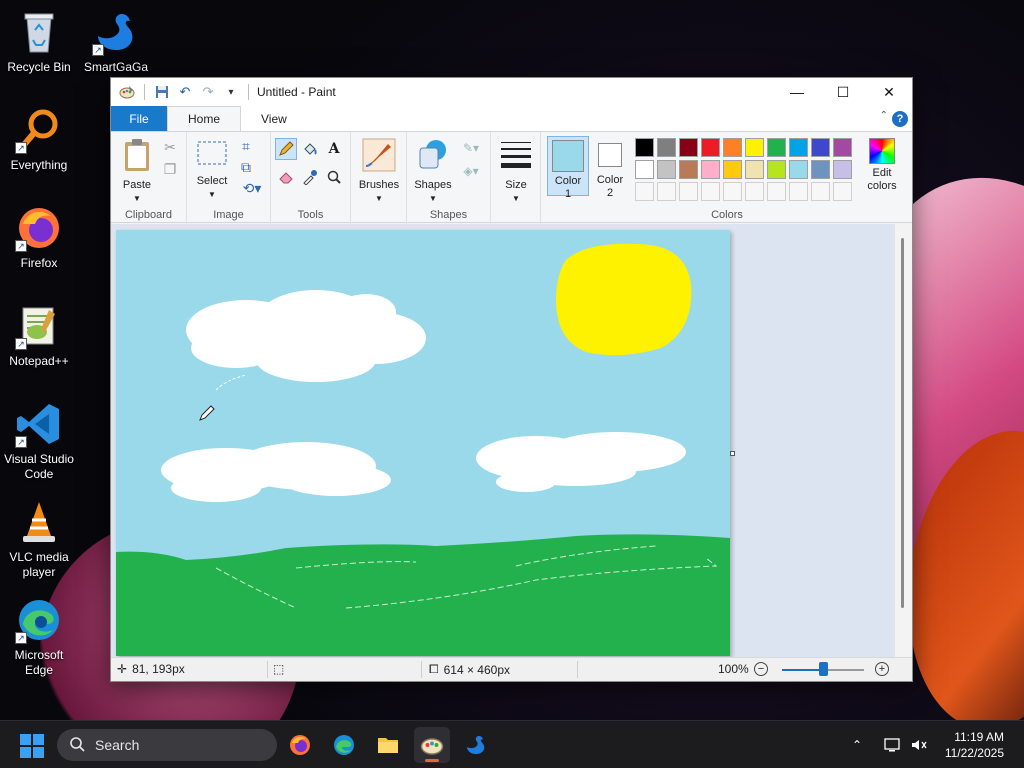 This screenshot has height=768, width=1024. What do you see at coordinates (137, 171) in the screenshot?
I see `paste-button: Paste ▼` at bounding box center [137, 171].